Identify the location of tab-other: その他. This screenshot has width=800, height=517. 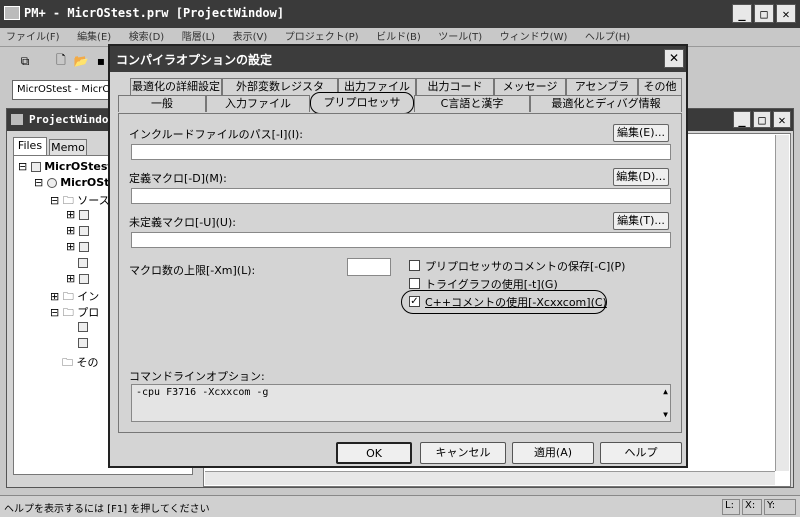
(660, 86).